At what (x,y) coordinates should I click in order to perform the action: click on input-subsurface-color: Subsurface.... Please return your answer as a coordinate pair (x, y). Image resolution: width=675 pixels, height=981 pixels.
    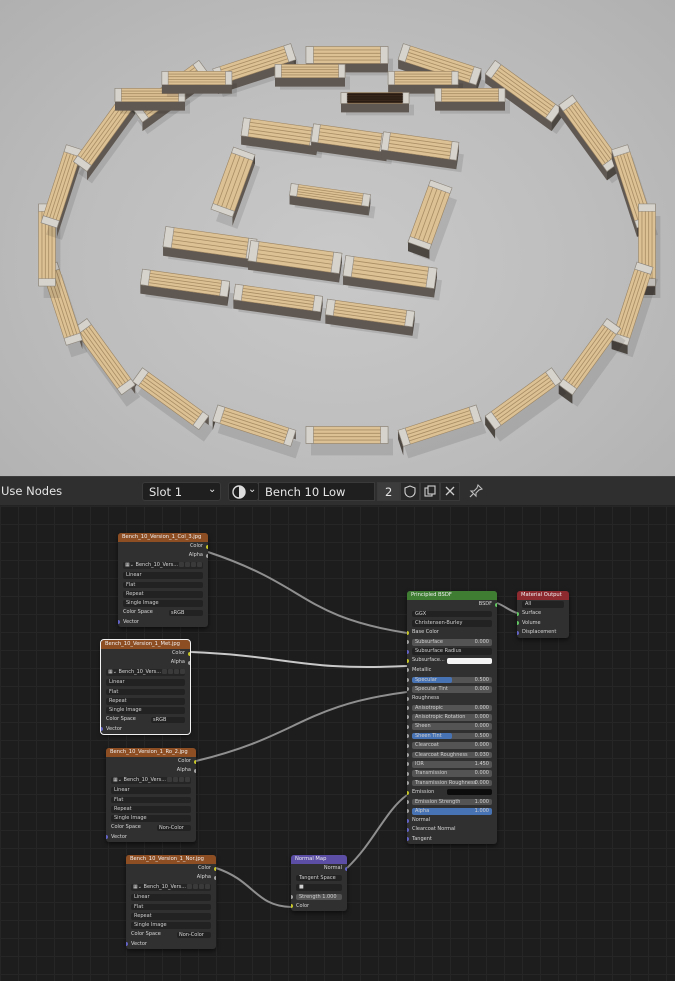
    Looking at the image, I should click on (452, 660).